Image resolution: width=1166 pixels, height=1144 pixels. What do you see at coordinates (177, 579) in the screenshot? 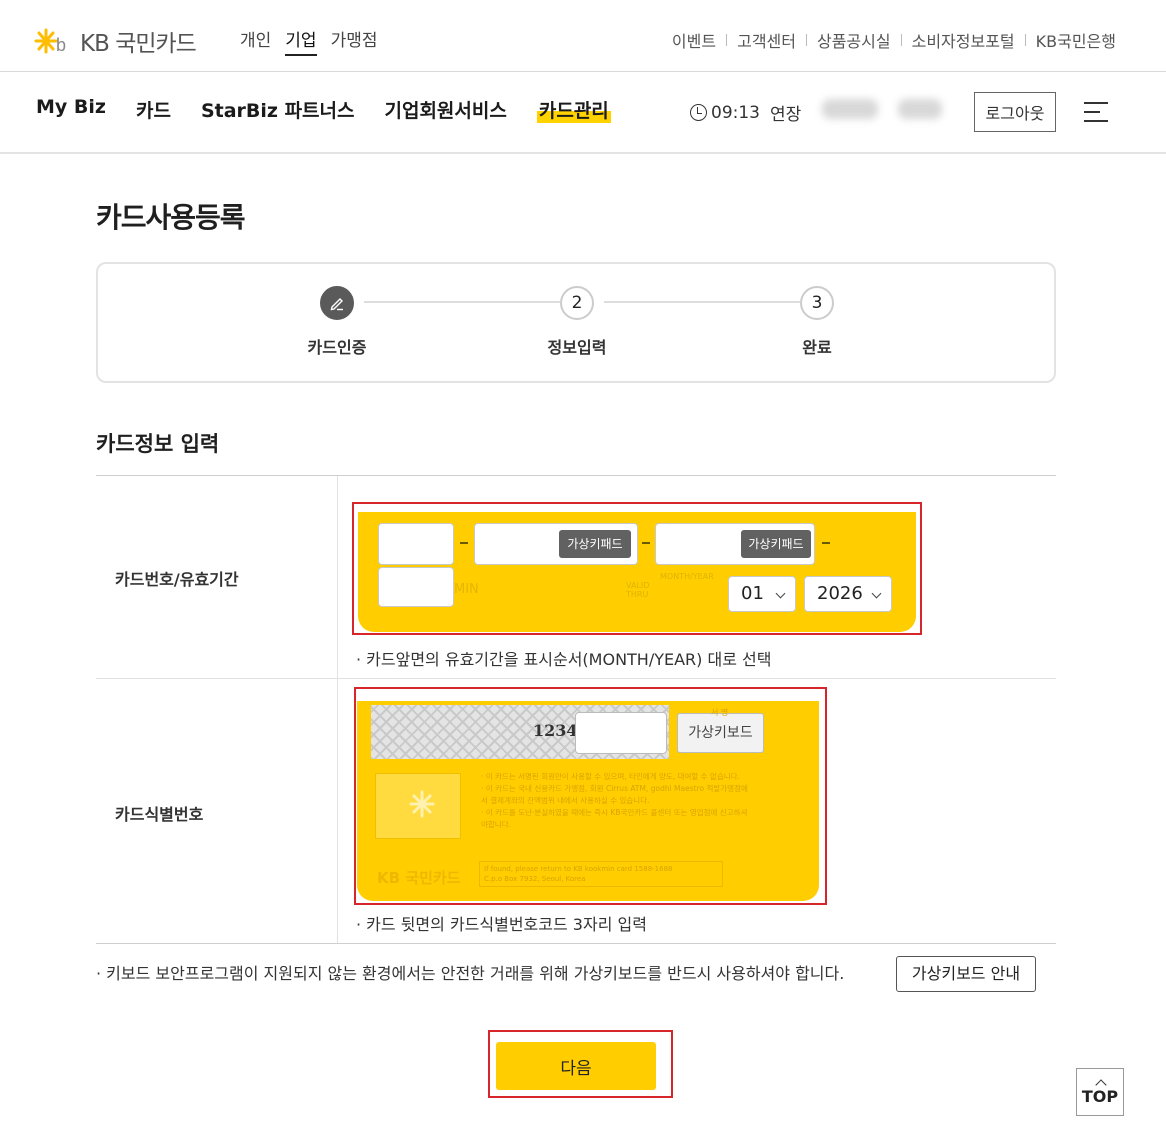
I see `card-number-label: 카드번호/유효기간` at bounding box center [177, 579].